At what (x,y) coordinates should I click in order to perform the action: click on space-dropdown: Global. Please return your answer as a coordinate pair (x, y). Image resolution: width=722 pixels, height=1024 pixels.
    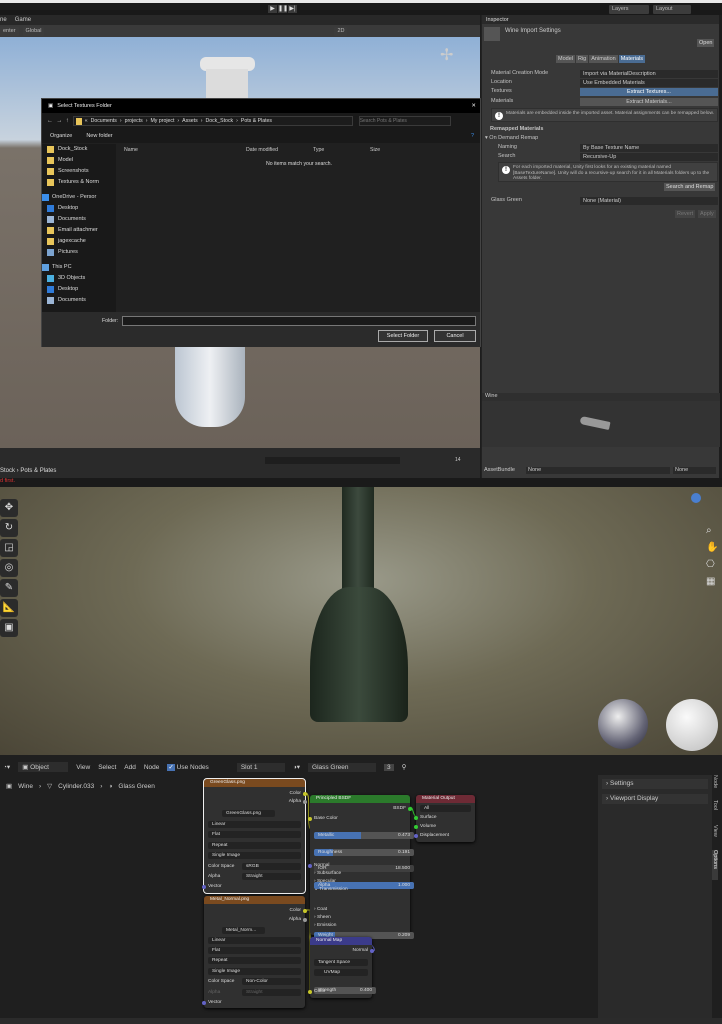
    Looking at the image, I should click on (33, 31).